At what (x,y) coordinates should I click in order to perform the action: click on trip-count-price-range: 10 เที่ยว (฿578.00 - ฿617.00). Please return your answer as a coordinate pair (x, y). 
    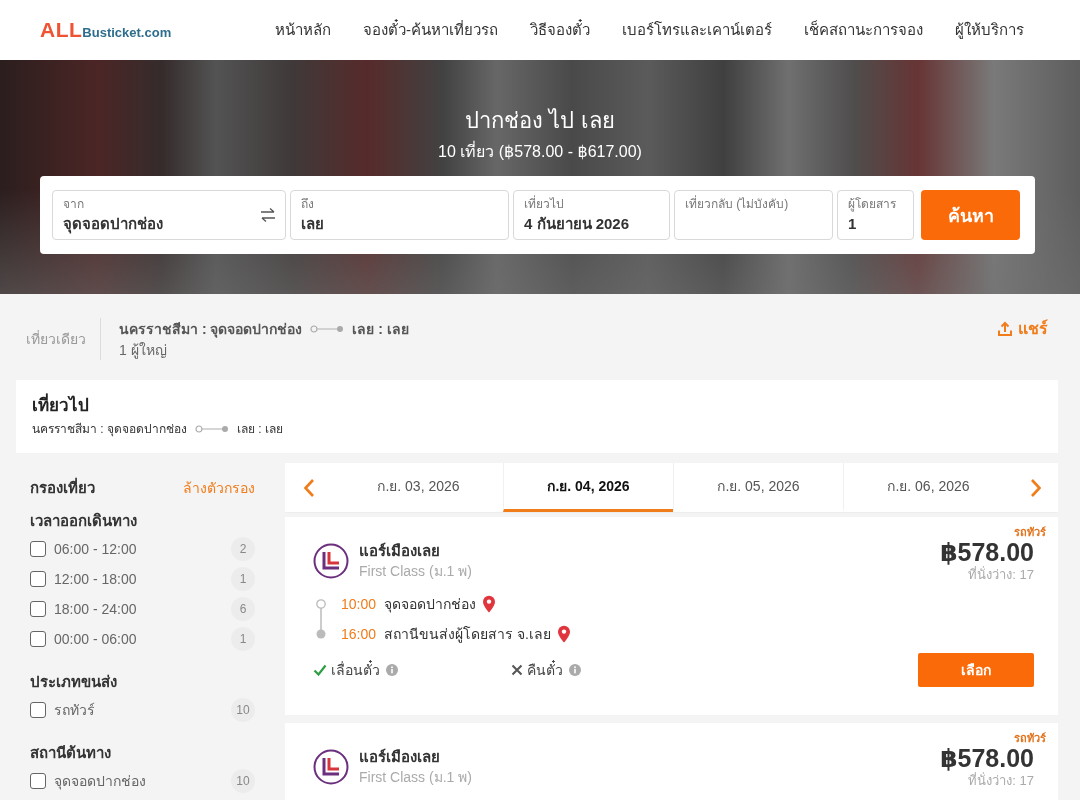
    Looking at the image, I should click on (540, 151).